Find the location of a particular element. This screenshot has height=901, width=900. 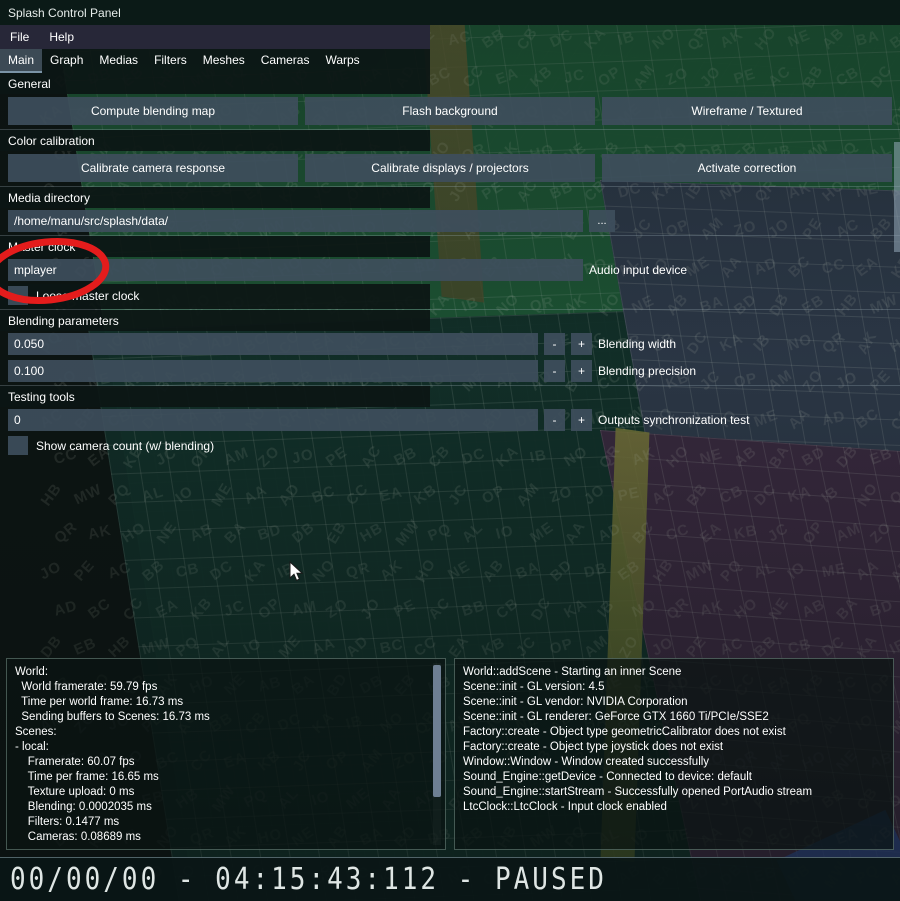

master-clock-row: Audio input device is located at coordinates (450, 270).